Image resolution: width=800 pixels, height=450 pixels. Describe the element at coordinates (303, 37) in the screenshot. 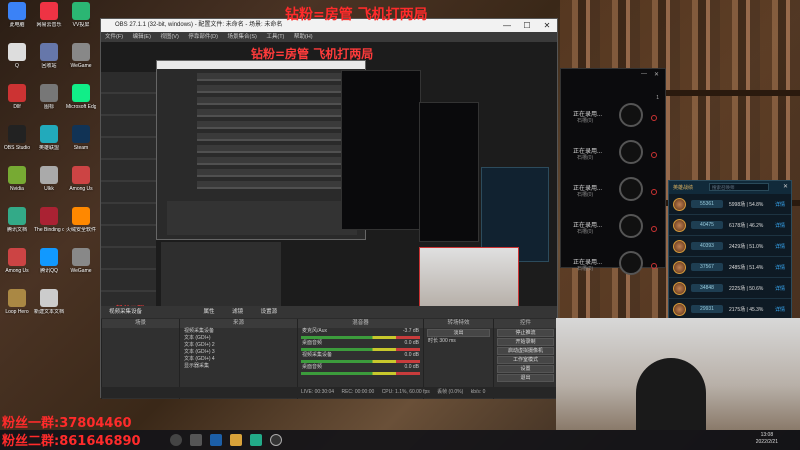

I see `menu-help: 帮助(H)` at that location.